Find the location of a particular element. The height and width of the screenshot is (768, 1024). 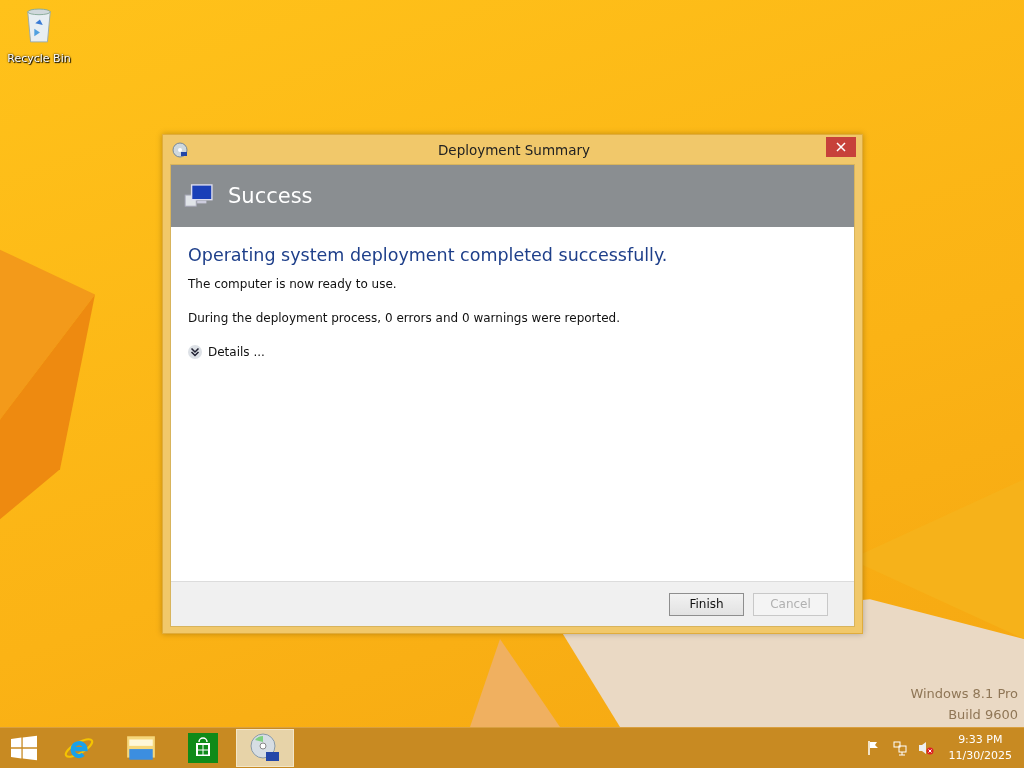

taskbar-app is located at coordinates (265, 748).